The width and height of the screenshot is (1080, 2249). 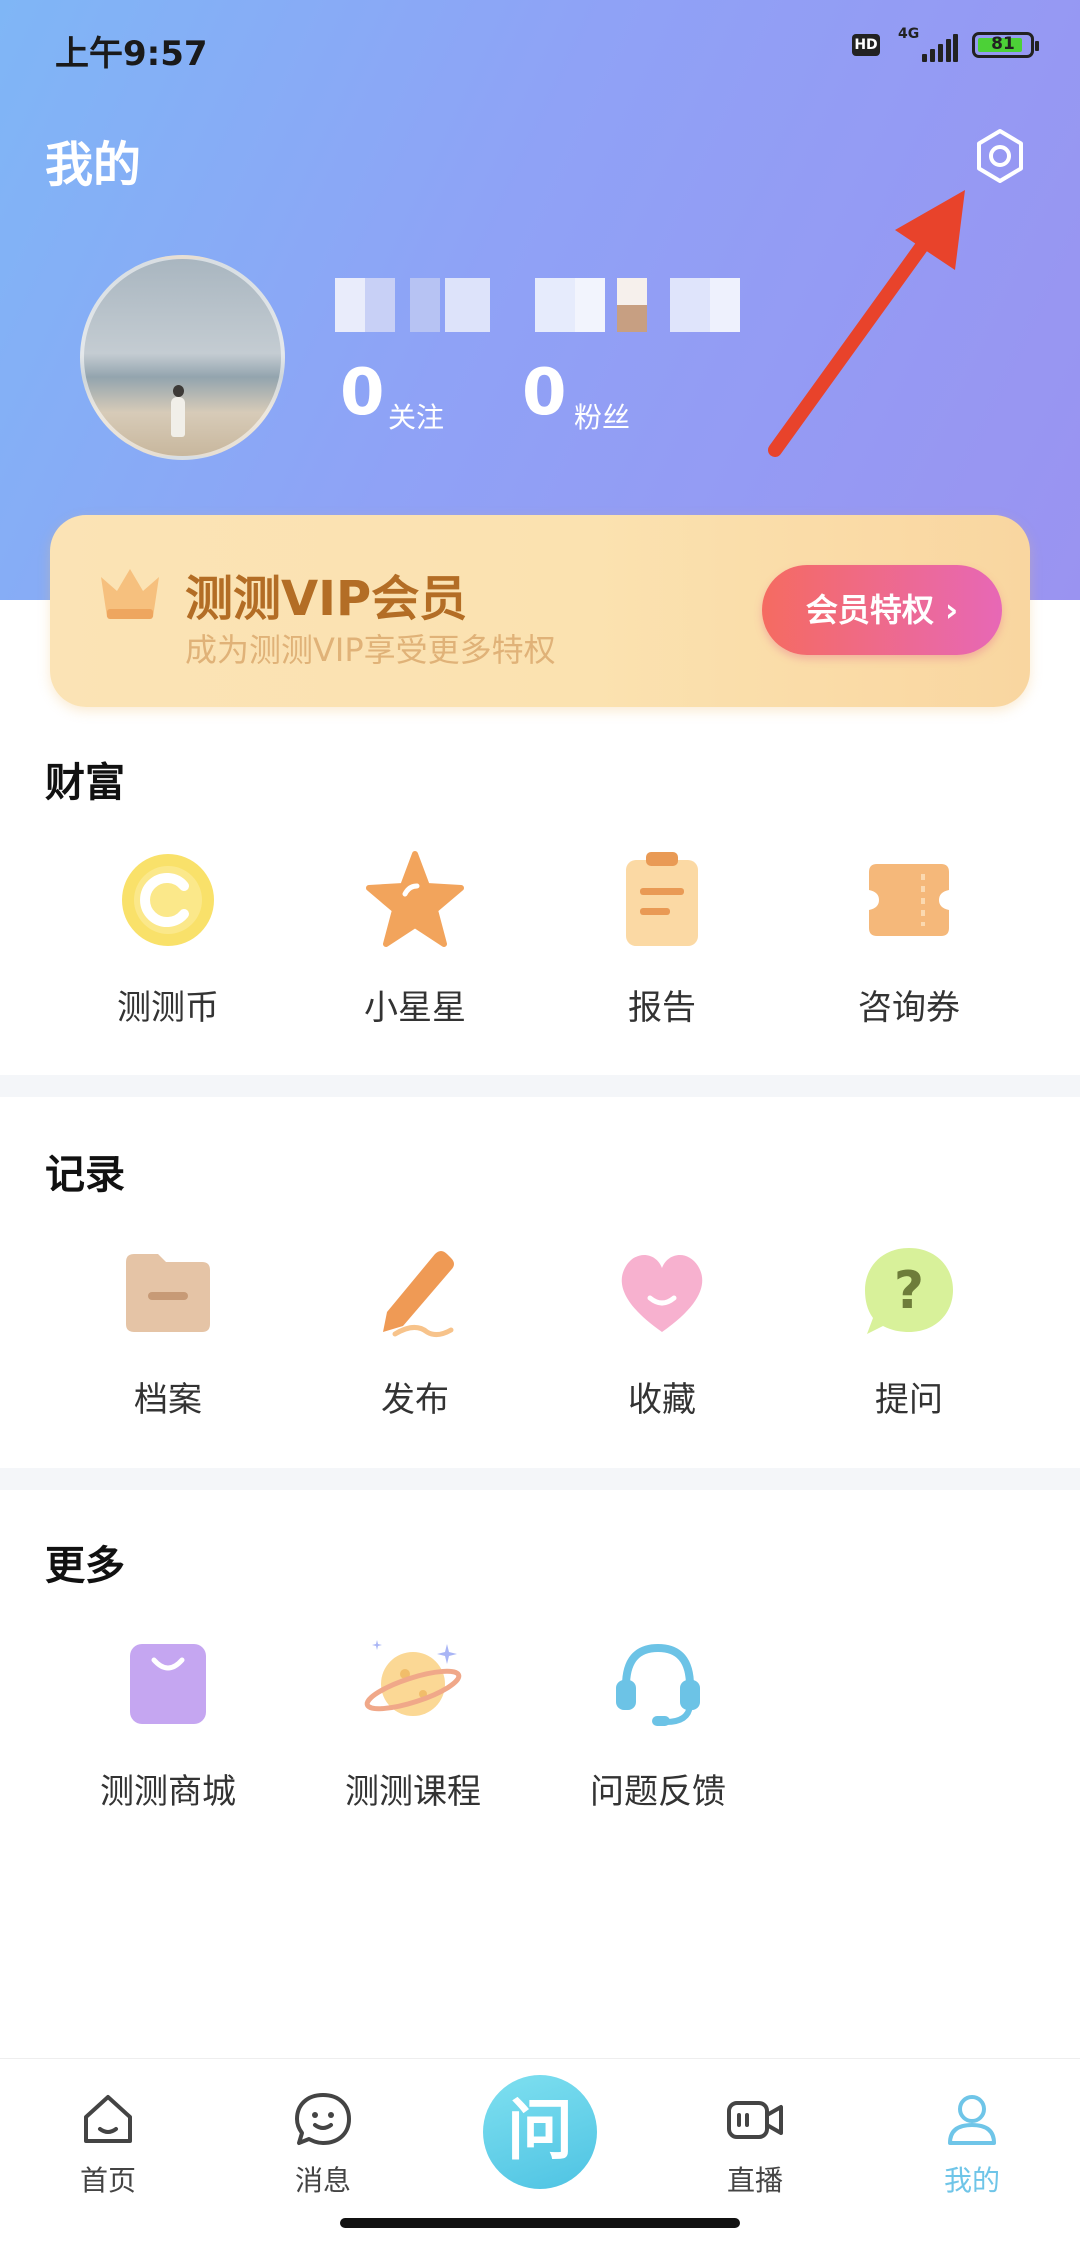 What do you see at coordinates (168, 1684) in the screenshot?
I see `shopping-bag-icon` at bounding box center [168, 1684].